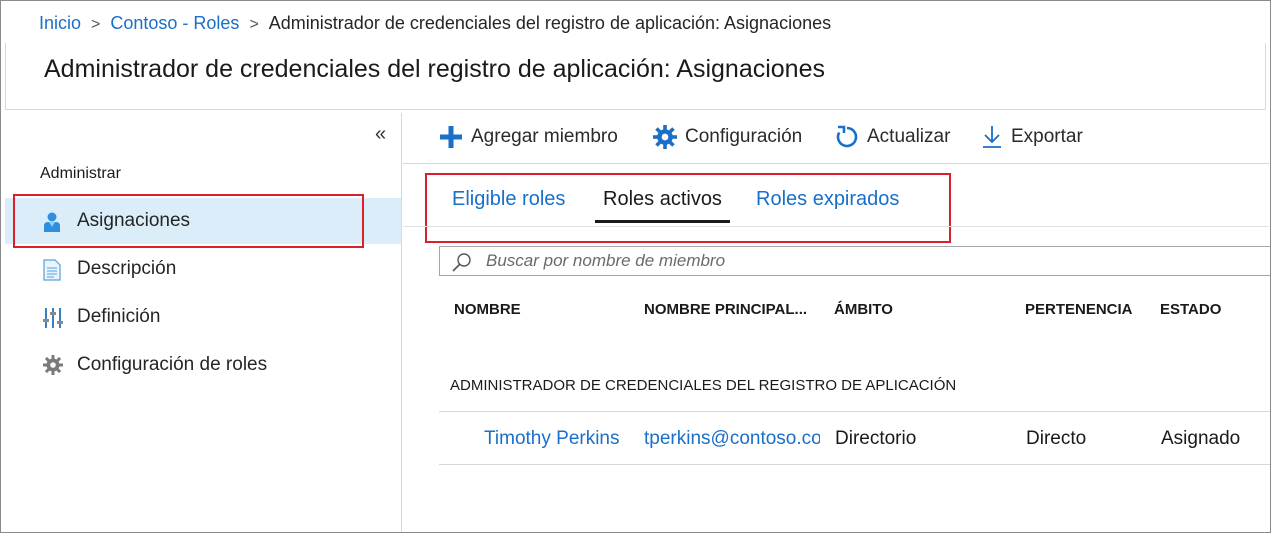 The image size is (1271, 533). What do you see at coordinates (1056, 438) in the screenshot?
I see `member-membership: Directo` at bounding box center [1056, 438].